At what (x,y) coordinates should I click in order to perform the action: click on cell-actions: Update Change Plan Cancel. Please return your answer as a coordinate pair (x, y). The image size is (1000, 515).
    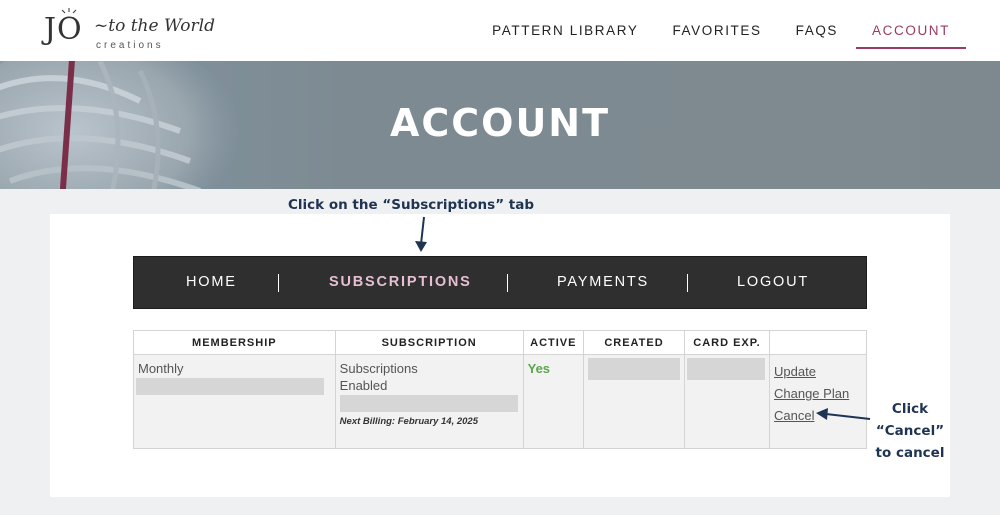
    Looking at the image, I should click on (818, 401).